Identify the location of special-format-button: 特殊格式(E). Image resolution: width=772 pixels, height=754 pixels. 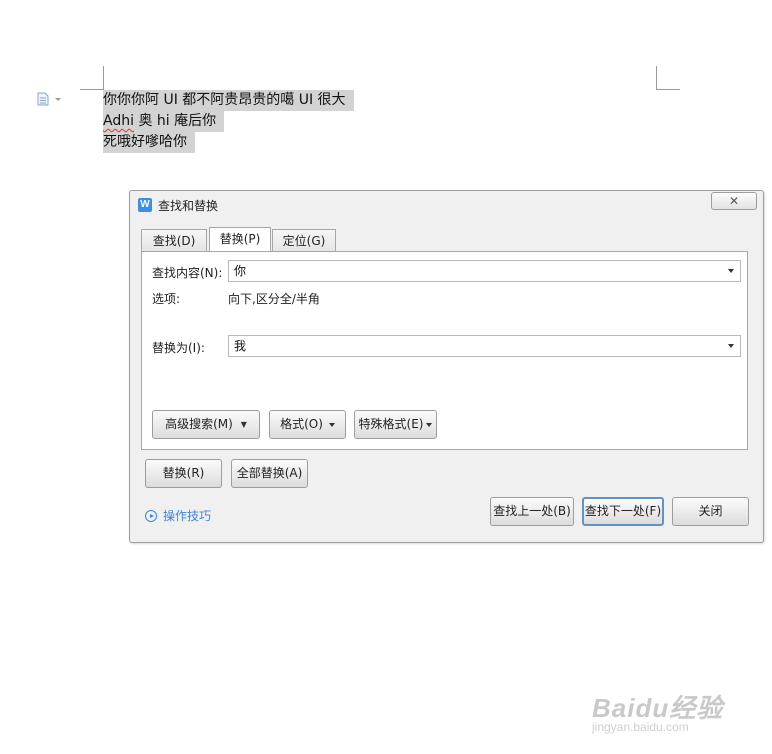
(395, 424).